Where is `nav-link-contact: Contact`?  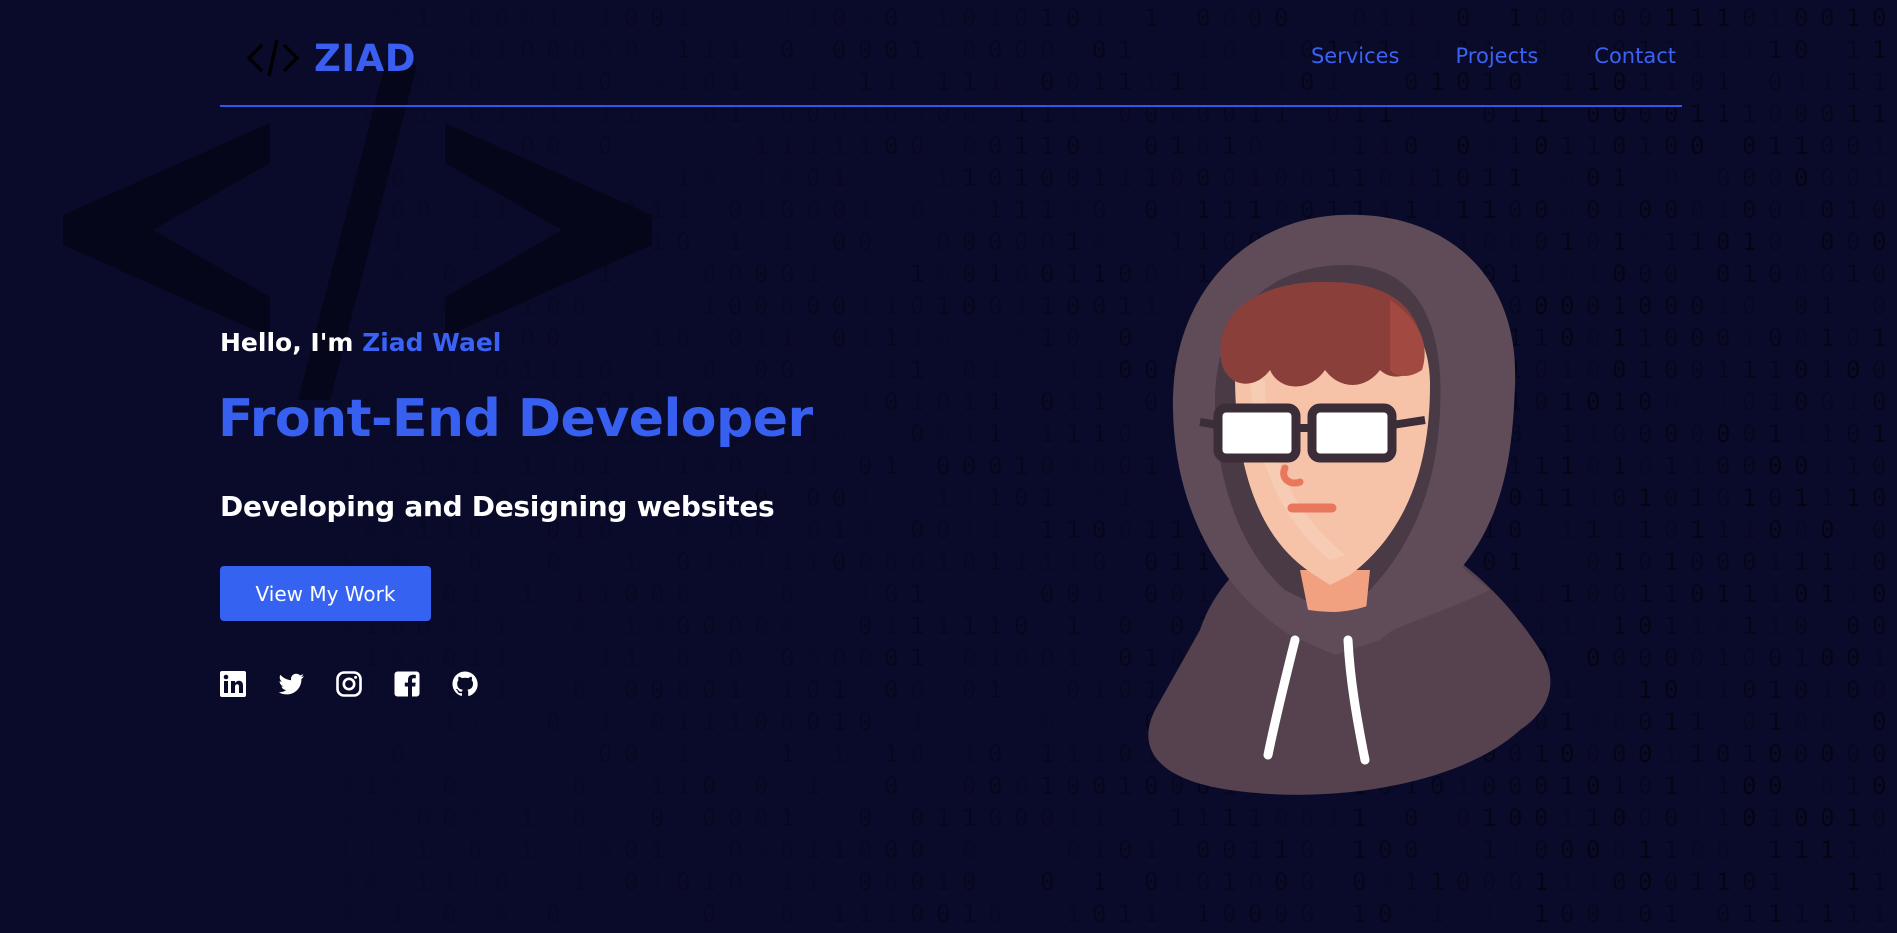
nav-link-contact: Contact is located at coordinates (1635, 56).